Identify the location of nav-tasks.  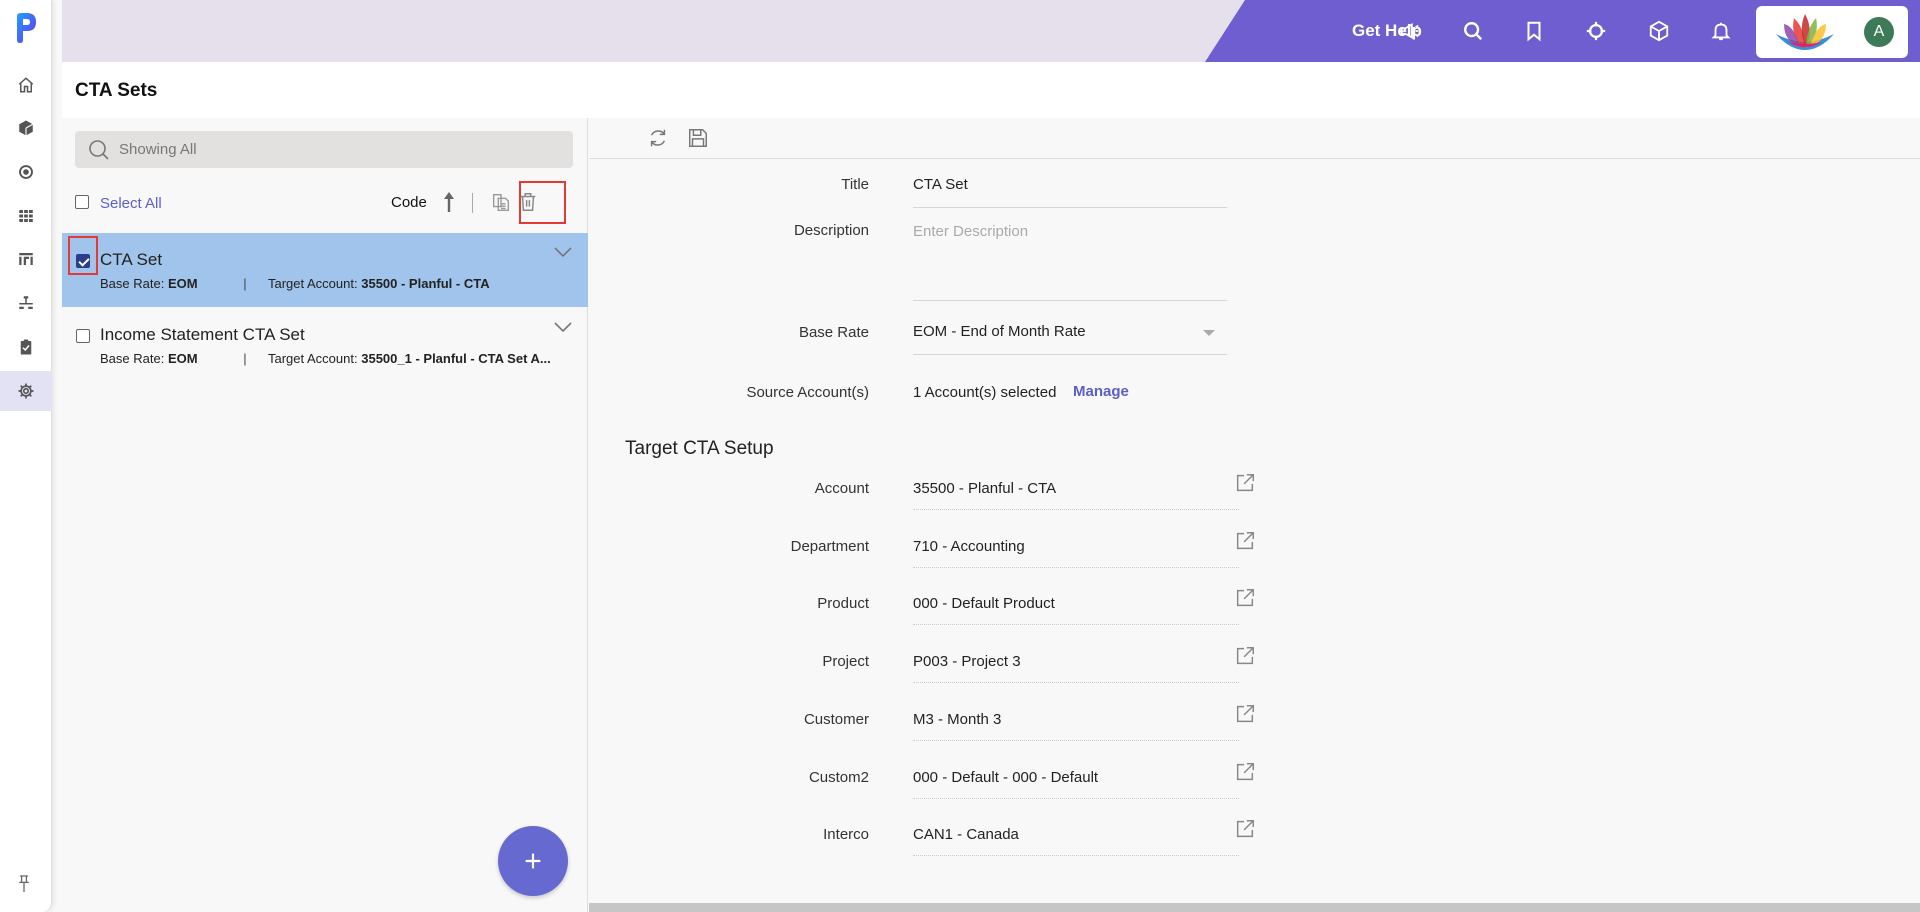
(26, 347).